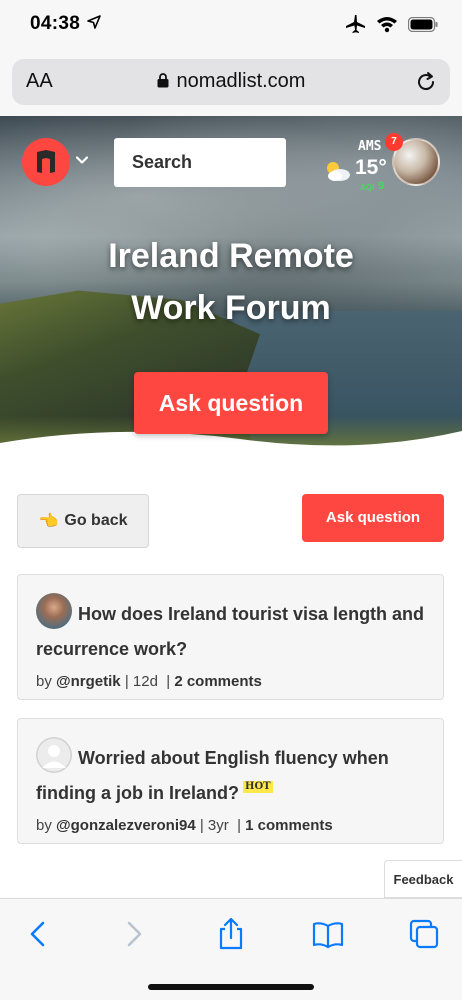 The image size is (462, 1000). Describe the element at coordinates (424, 934) in the screenshot. I see `tabs-icon` at that location.